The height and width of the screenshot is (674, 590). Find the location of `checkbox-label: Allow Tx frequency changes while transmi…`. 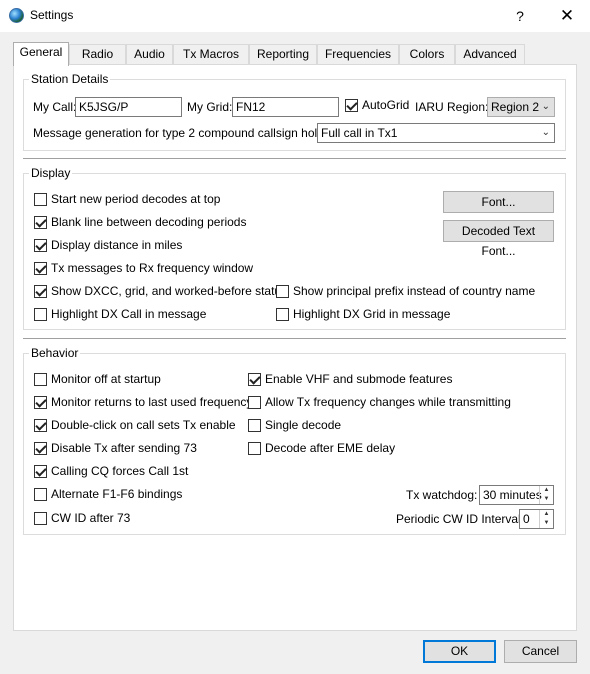

checkbox-label: Allow Tx frequency changes while transmi… is located at coordinates (388, 402).